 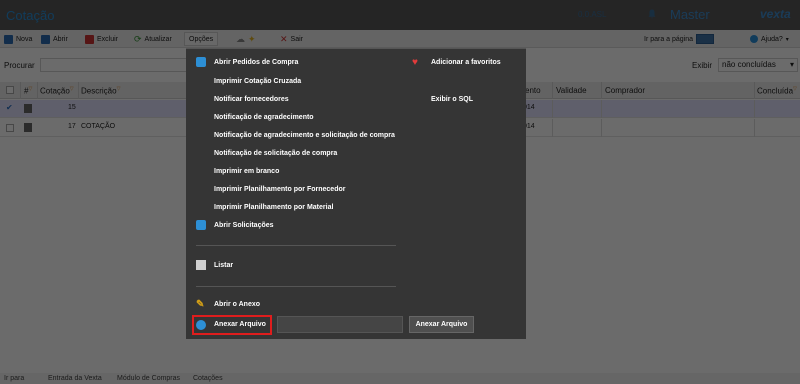 I want to click on context-code: 0.0.ASL, so click(x=592, y=14).